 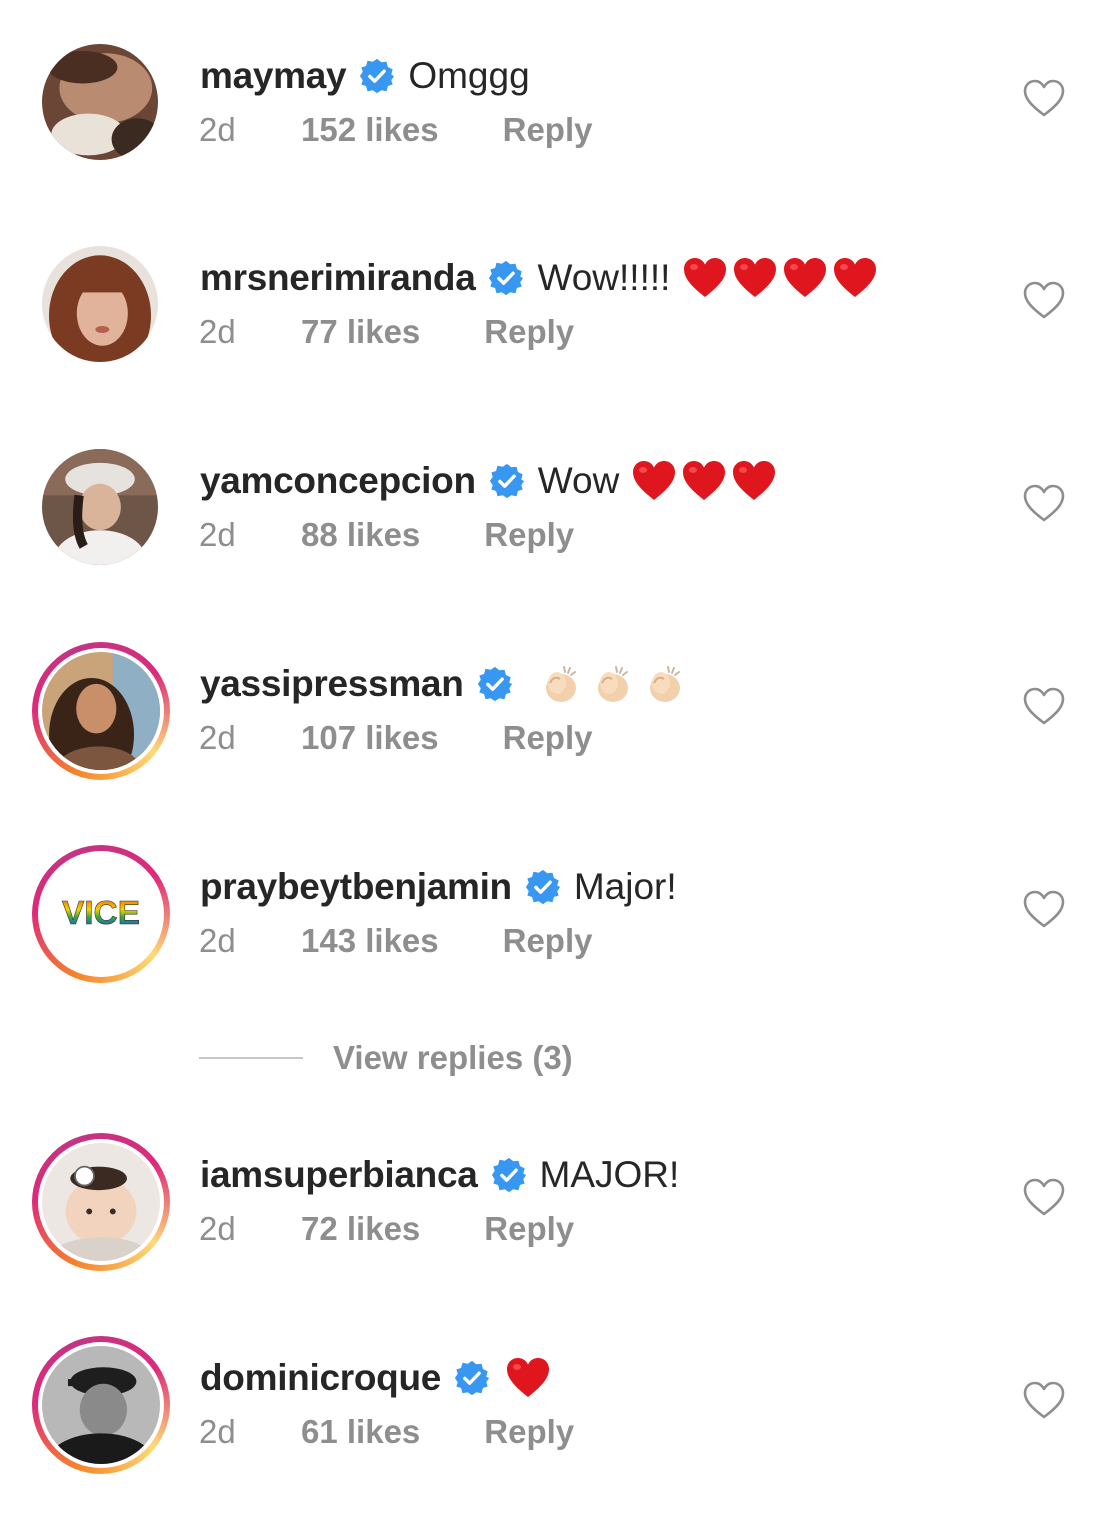 What do you see at coordinates (578, 480) in the screenshot?
I see `comment-text: Wow` at bounding box center [578, 480].